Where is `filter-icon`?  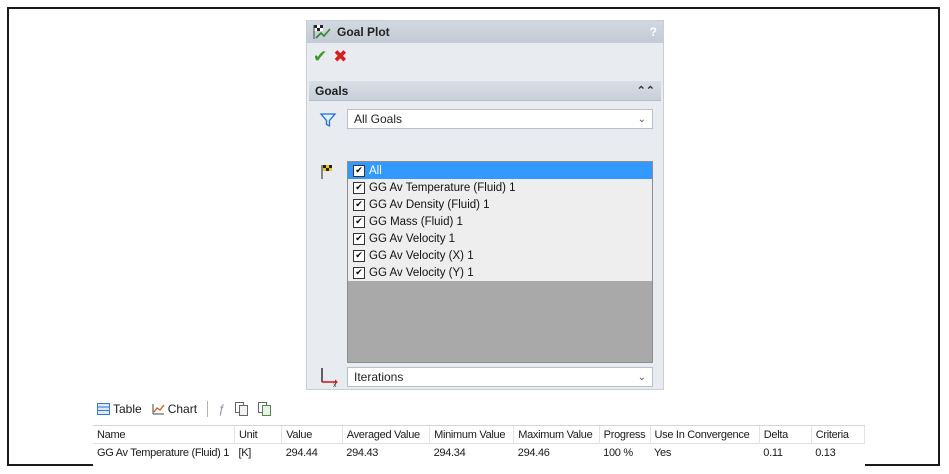 filter-icon is located at coordinates (328, 120).